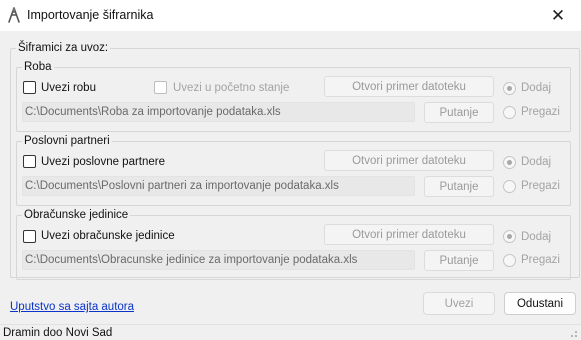 The height and width of the screenshot is (340, 581). I want to click on import-button: Uvezi, so click(459, 303).